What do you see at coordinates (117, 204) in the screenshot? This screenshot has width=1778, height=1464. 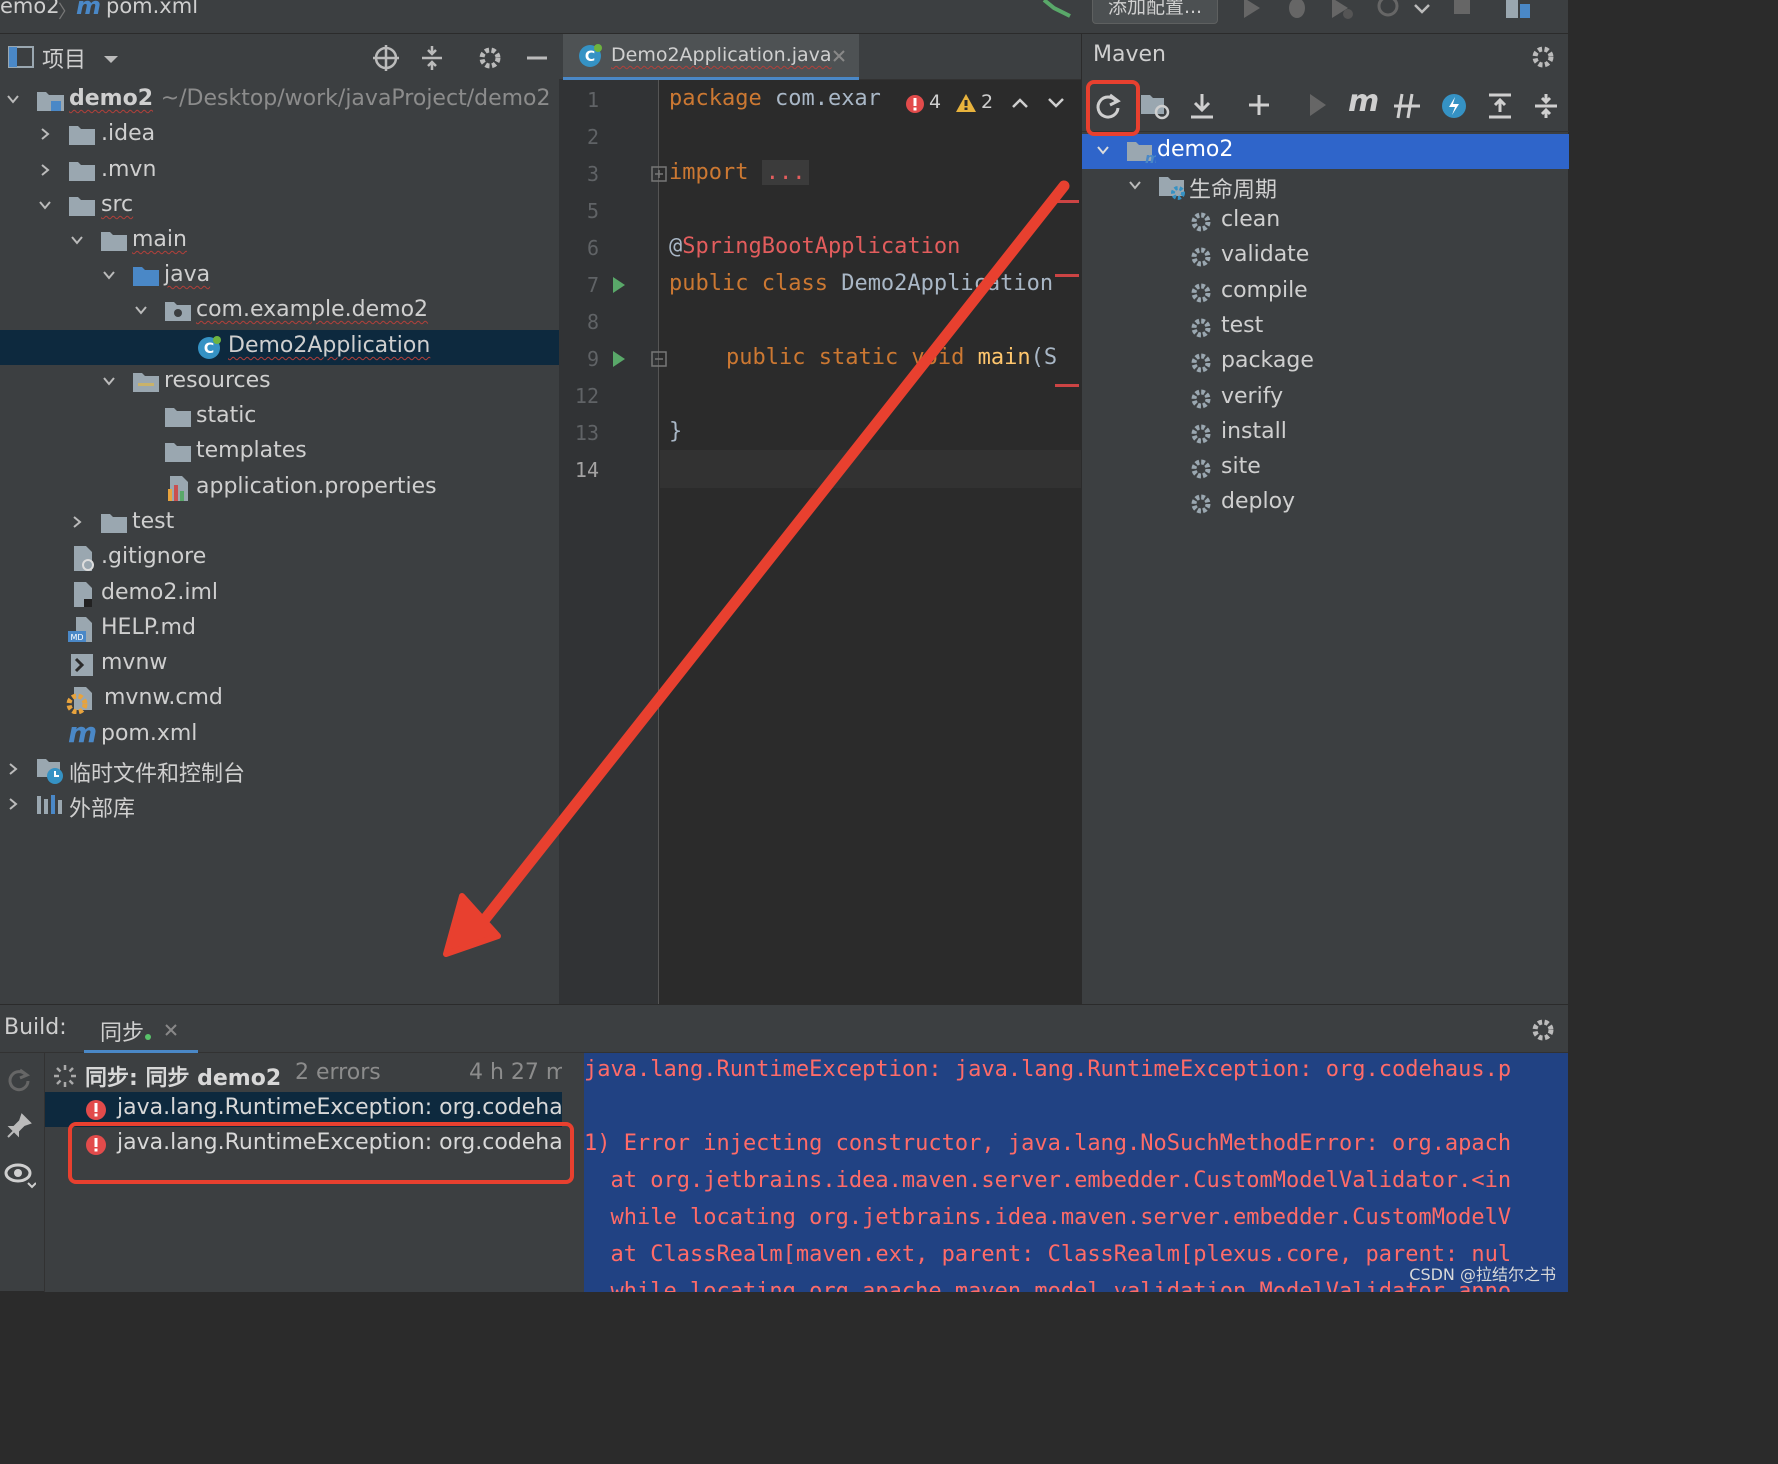 I see `tree-label: src` at bounding box center [117, 204].